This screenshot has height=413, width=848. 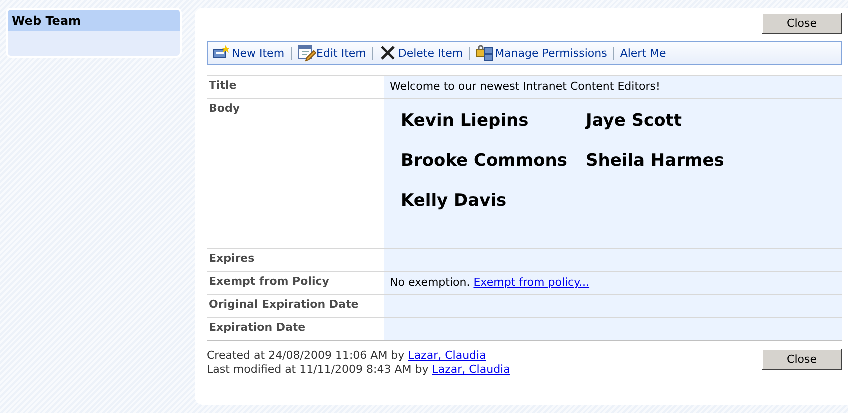 What do you see at coordinates (249, 53) in the screenshot?
I see `toolbar-button: New Item` at bounding box center [249, 53].